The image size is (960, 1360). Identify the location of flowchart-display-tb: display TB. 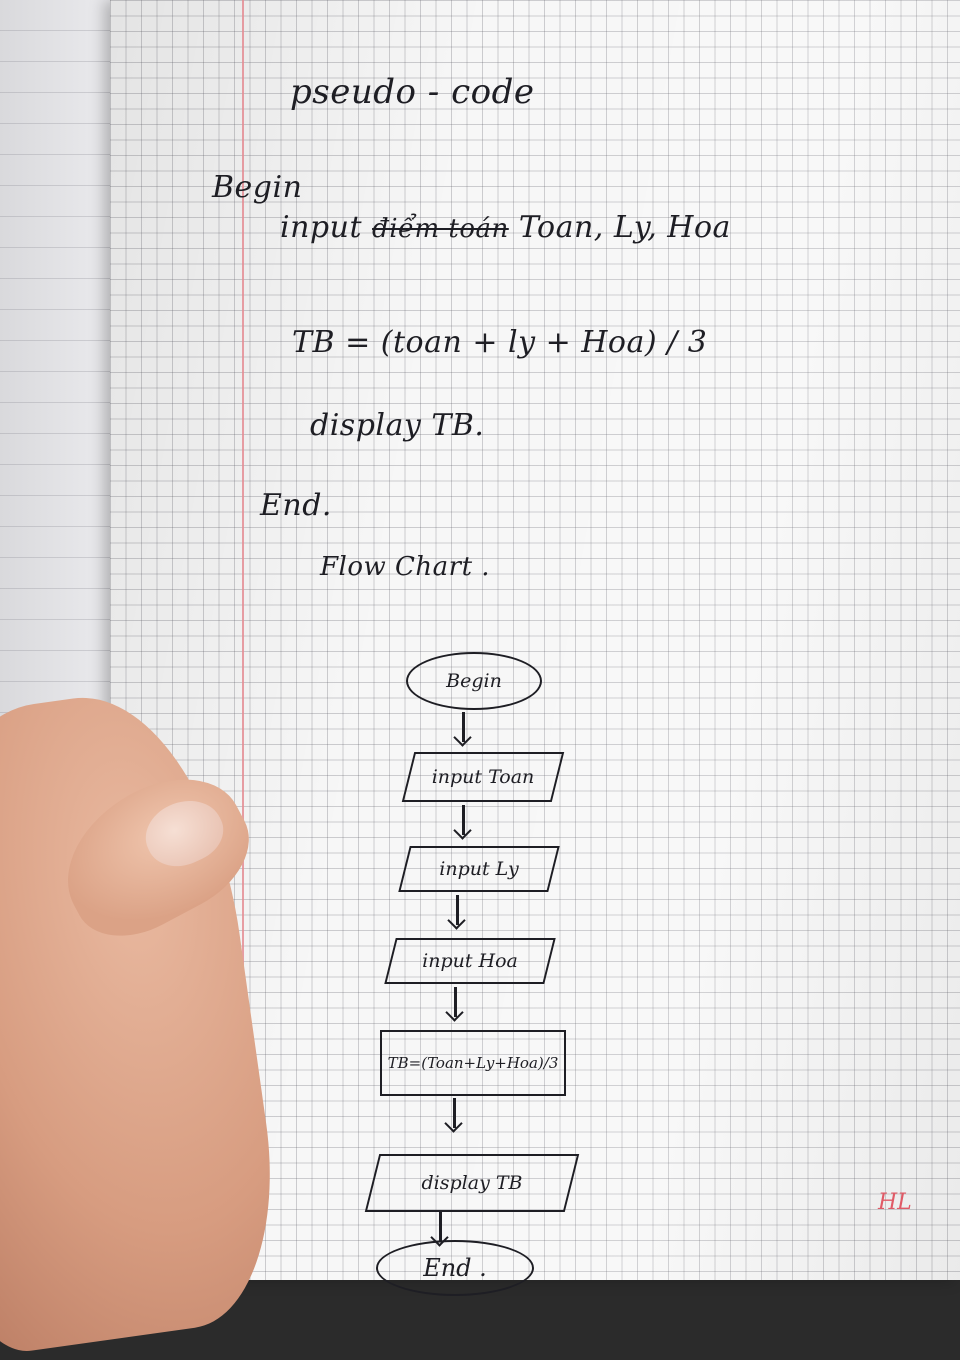
(472, 1183).